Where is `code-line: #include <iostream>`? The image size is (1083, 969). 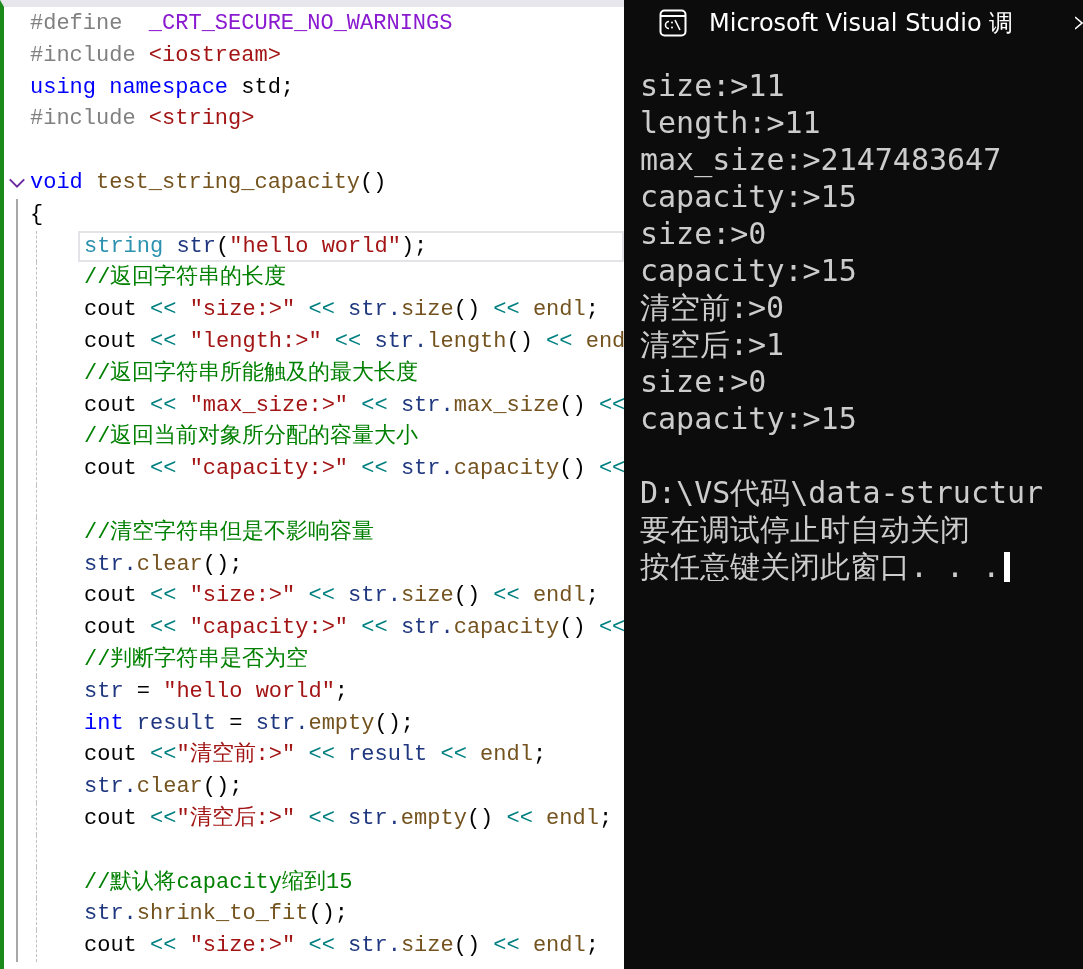 code-line: #include <iostream> is located at coordinates (156, 55).